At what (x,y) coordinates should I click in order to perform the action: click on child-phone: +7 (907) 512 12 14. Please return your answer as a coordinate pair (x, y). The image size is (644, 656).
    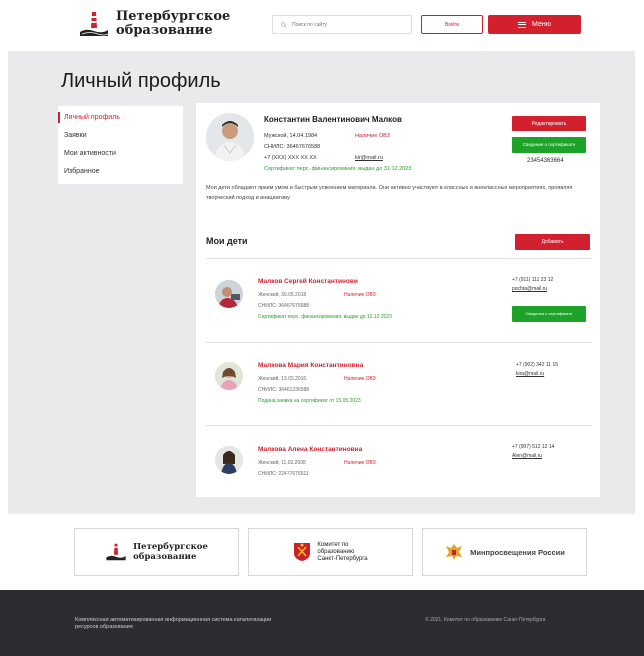
    Looking at the image, I should click on (533, 447).